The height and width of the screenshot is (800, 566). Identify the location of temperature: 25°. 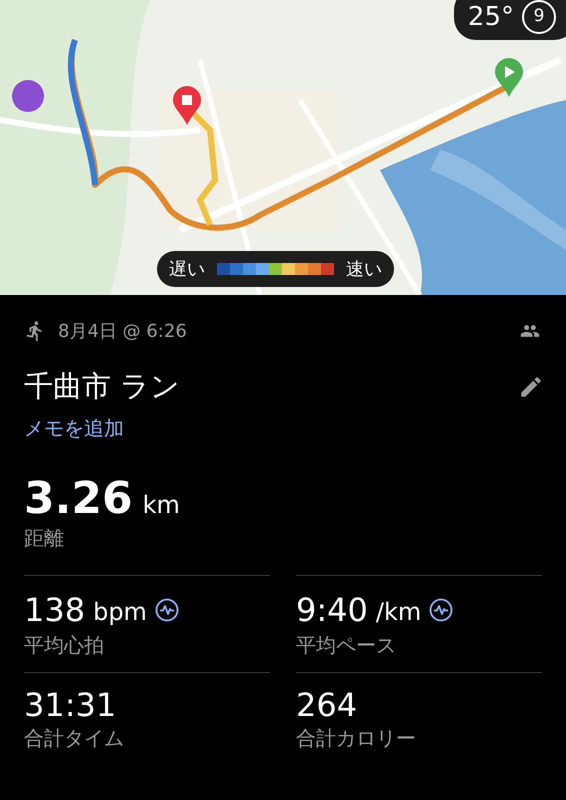
(491, 17).